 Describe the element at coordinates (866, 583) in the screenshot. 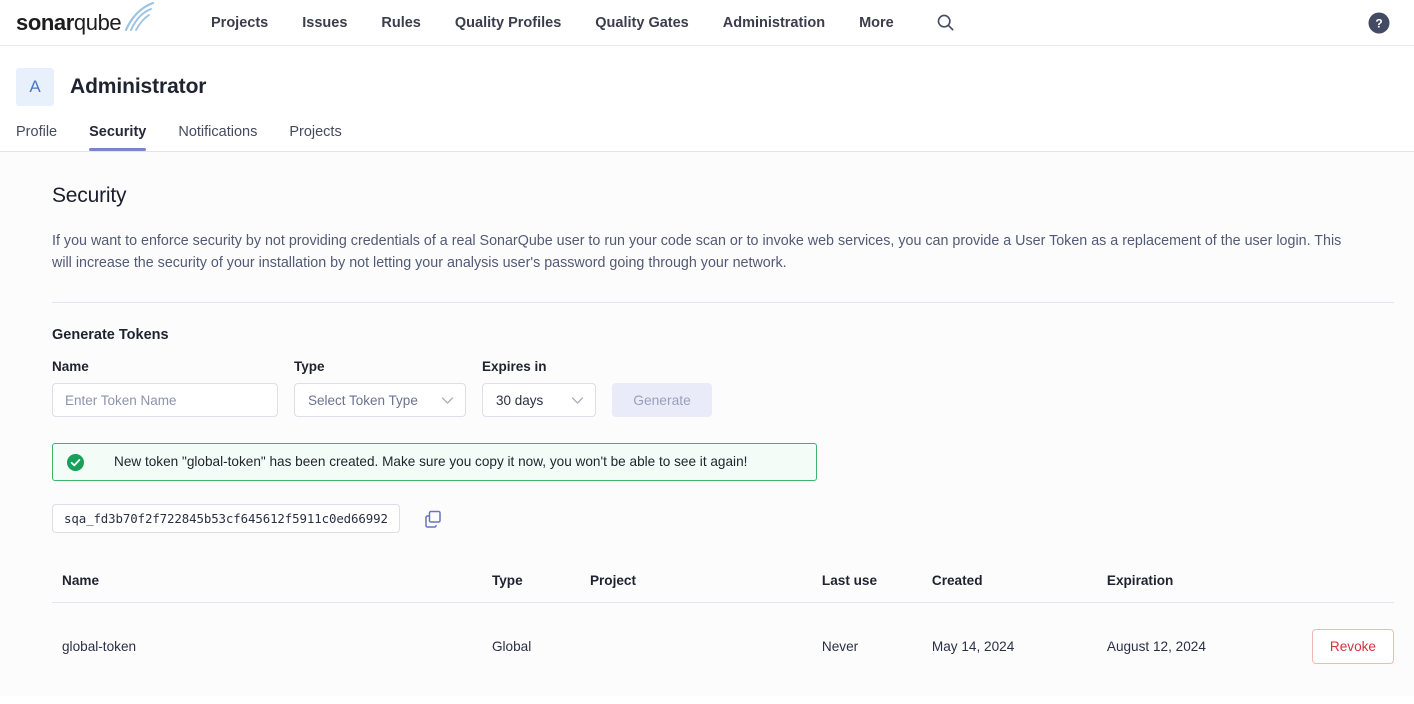

I see `table-header-last-use: Last use` at that location.